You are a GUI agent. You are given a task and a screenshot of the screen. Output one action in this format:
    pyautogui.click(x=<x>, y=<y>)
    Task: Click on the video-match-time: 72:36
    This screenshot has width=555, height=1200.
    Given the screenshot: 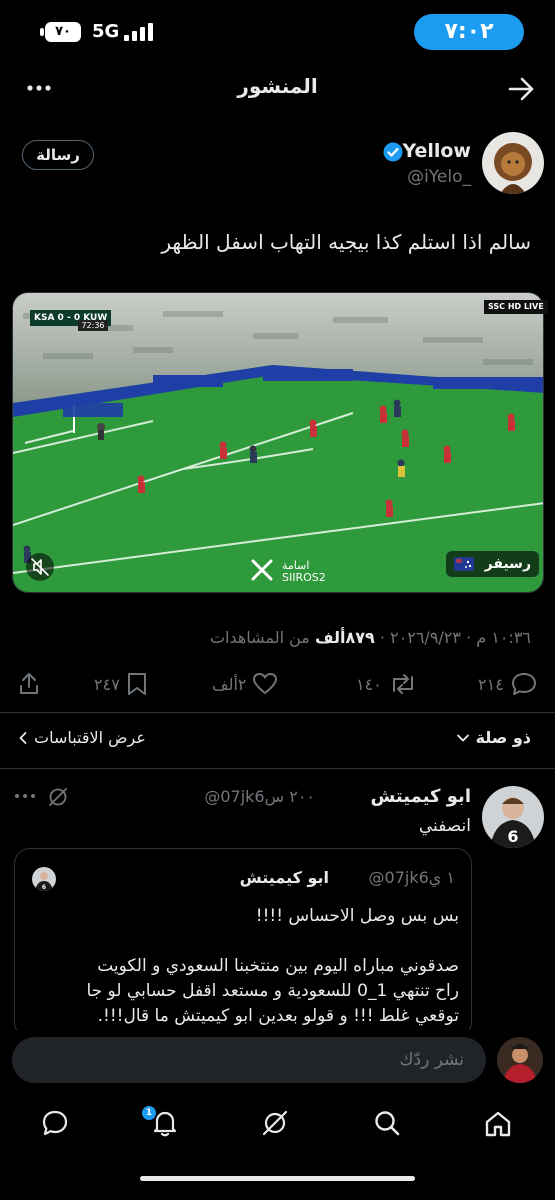 What is the action you would take?
    pyautogui.click(x=93, y=325)
    